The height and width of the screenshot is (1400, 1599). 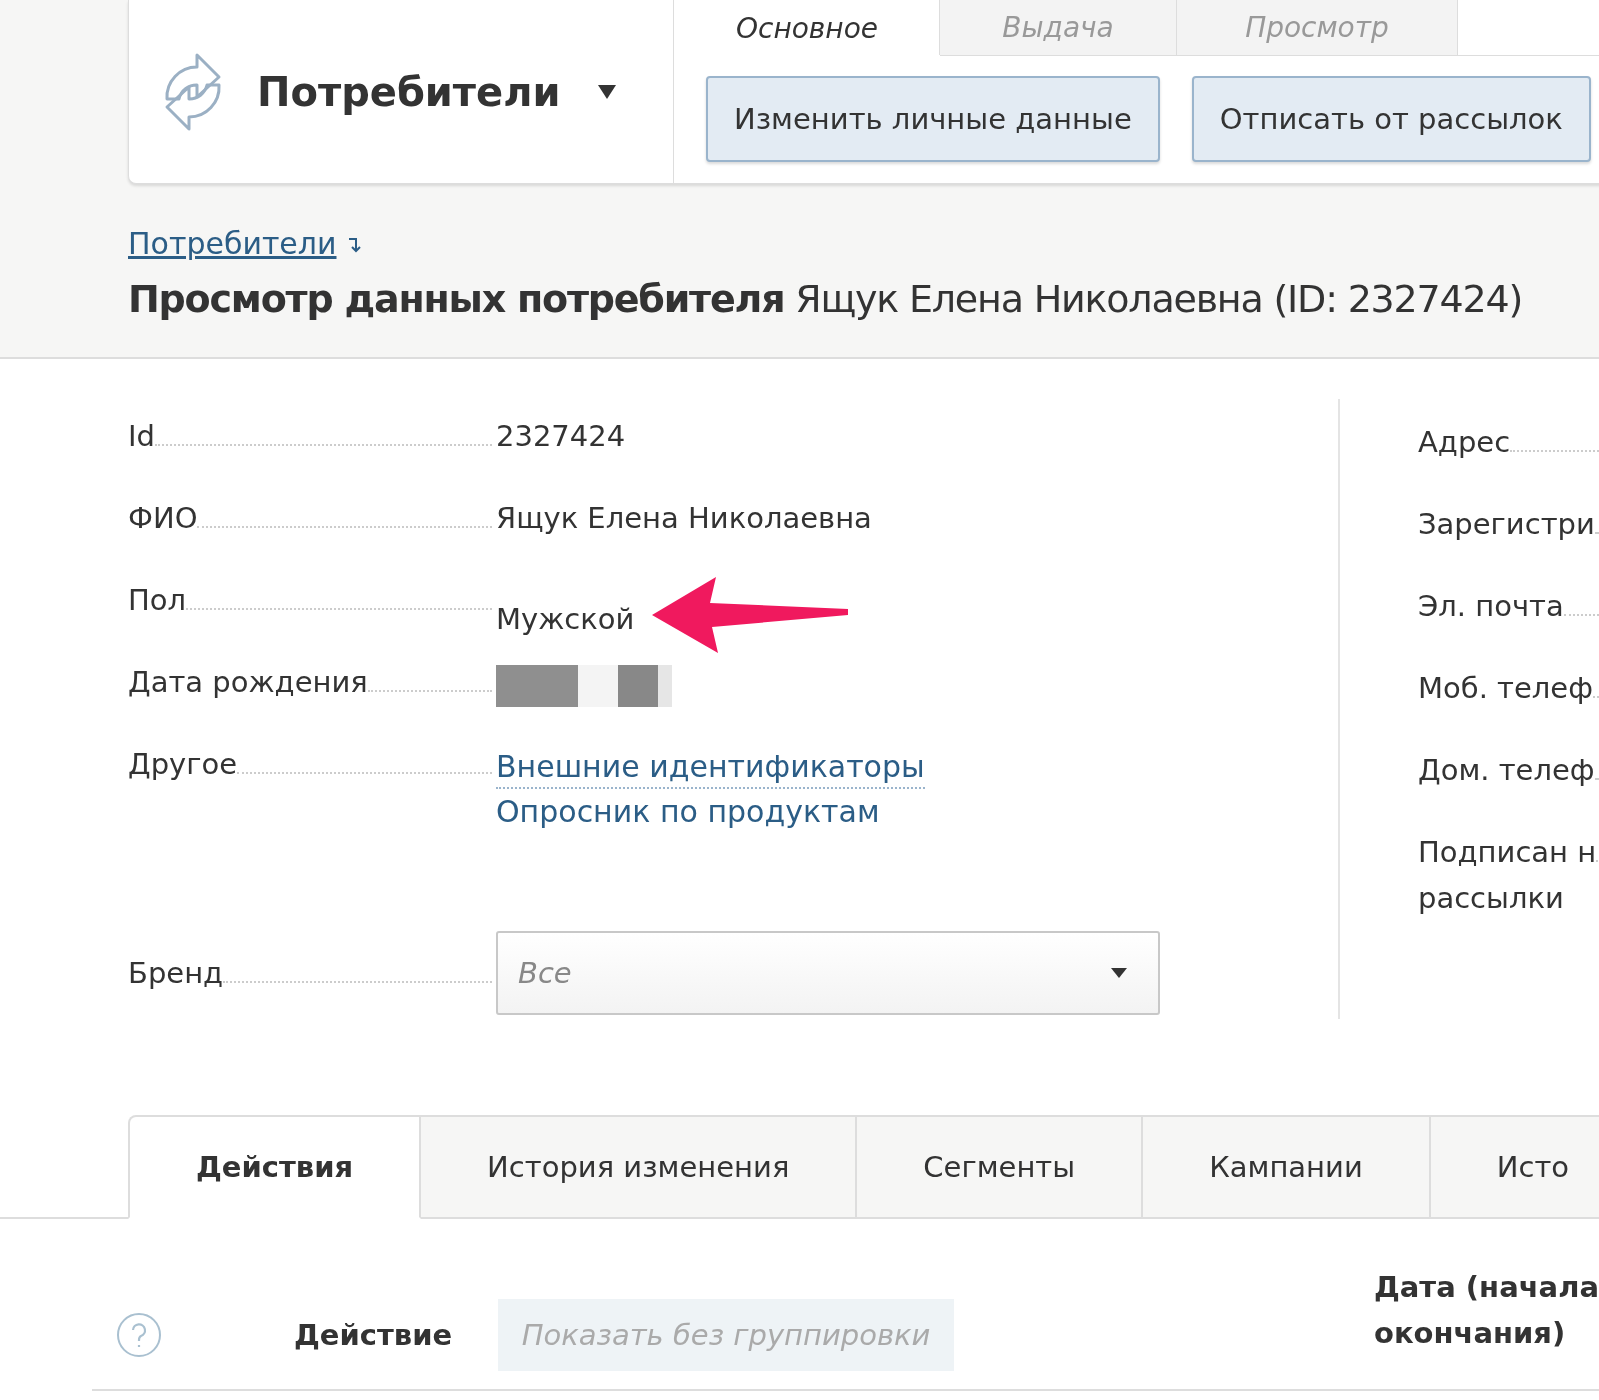 I want to click on tab: Действия, so click(x=275, y=1167).